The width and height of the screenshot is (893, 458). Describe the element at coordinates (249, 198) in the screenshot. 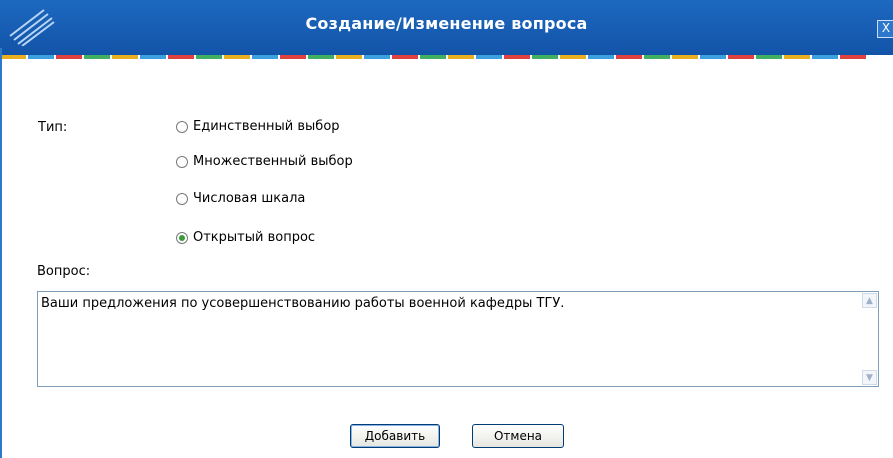

I see `radio-label: Числовая шкала` at that location.